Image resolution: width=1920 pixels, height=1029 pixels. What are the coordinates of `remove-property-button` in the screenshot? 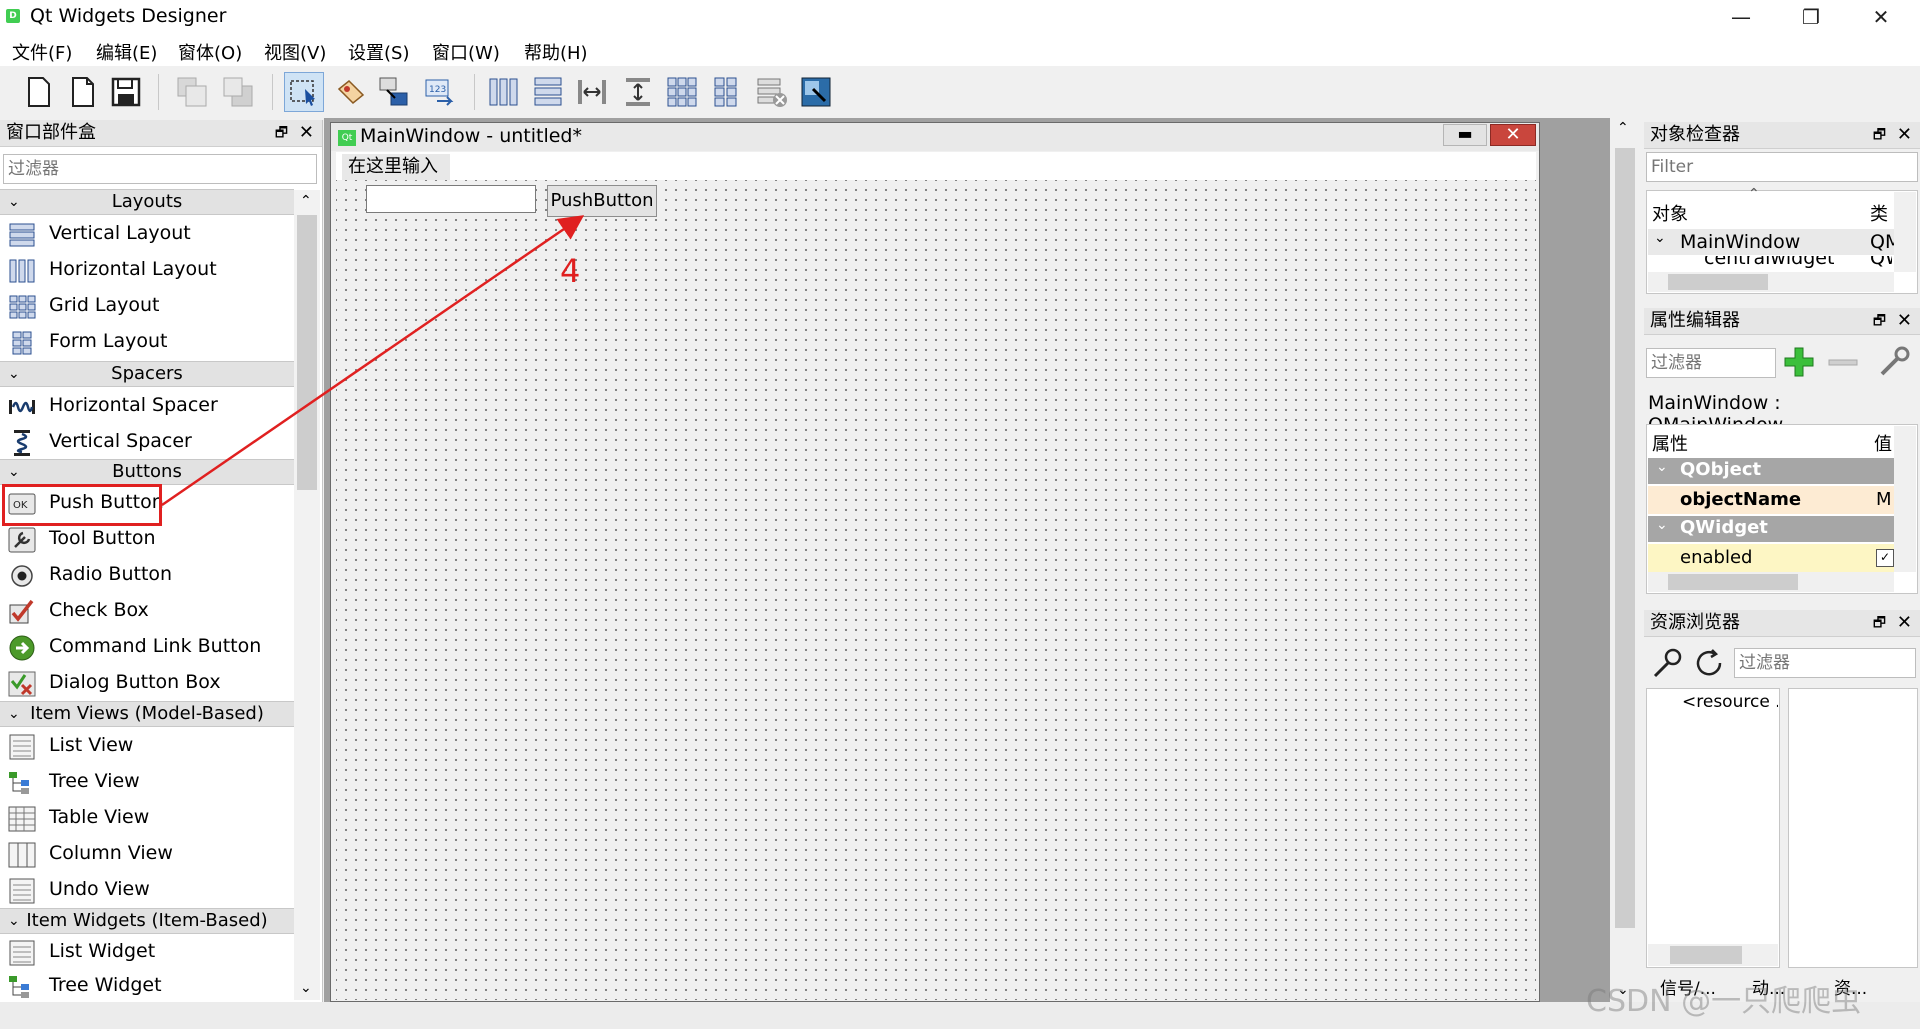 It's located at (1843, 362).